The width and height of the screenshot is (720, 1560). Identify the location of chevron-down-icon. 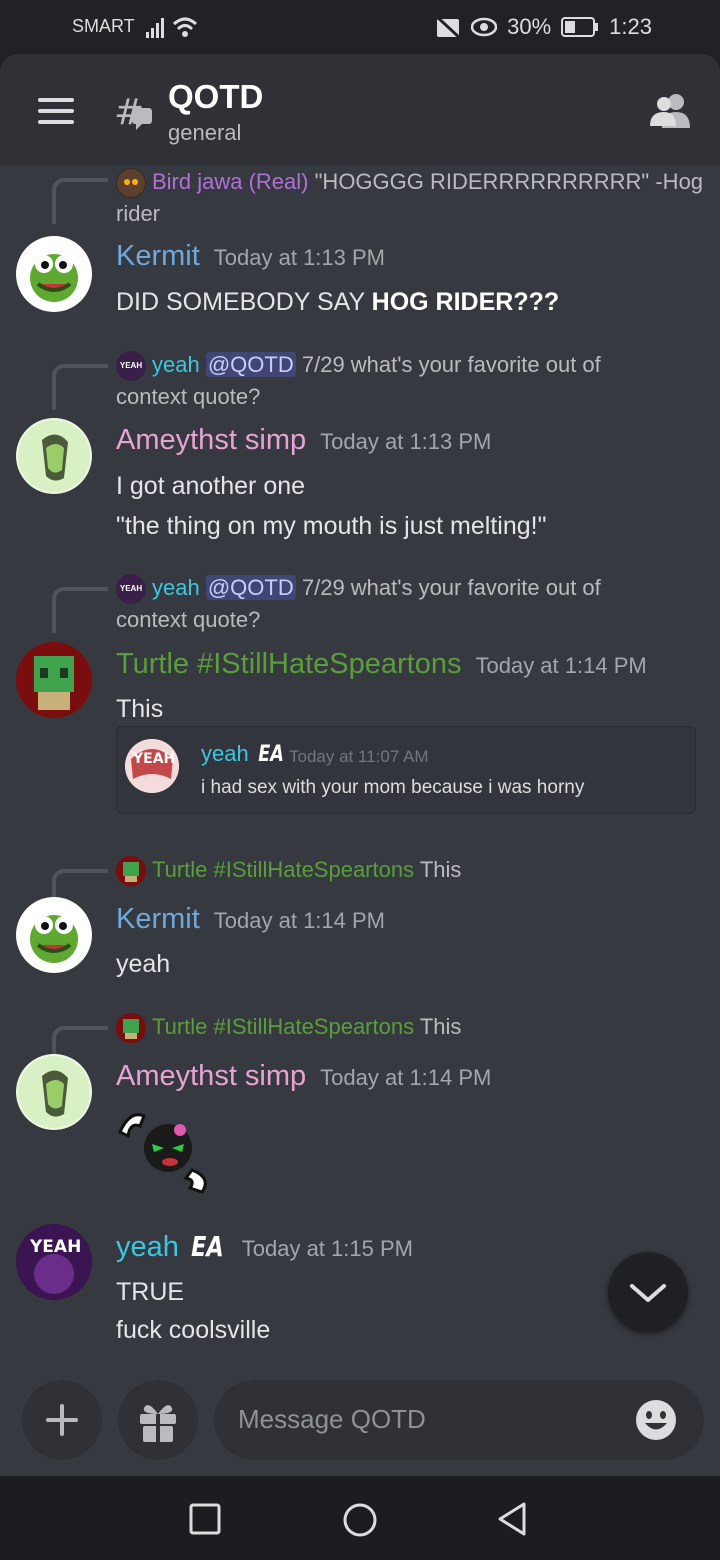
(648, 1293).